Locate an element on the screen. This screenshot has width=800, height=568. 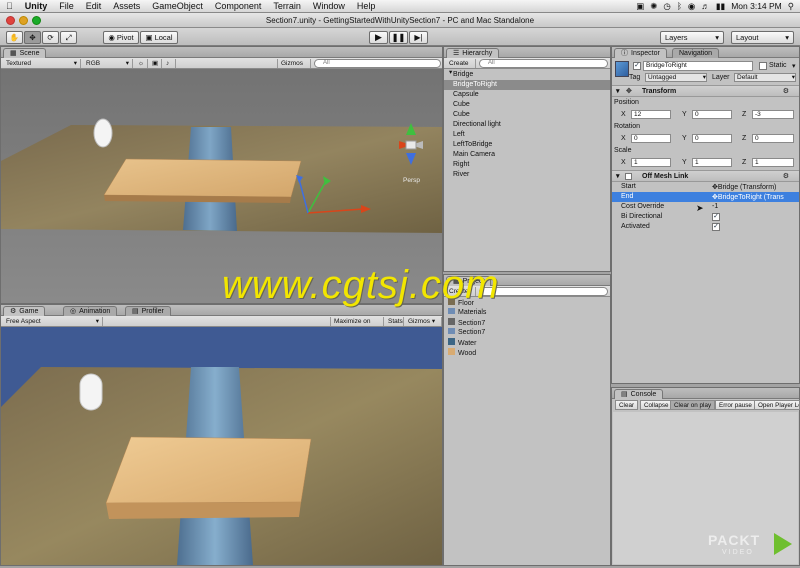
activated-checkbox: ✓ is located at coordinates (716, 227).